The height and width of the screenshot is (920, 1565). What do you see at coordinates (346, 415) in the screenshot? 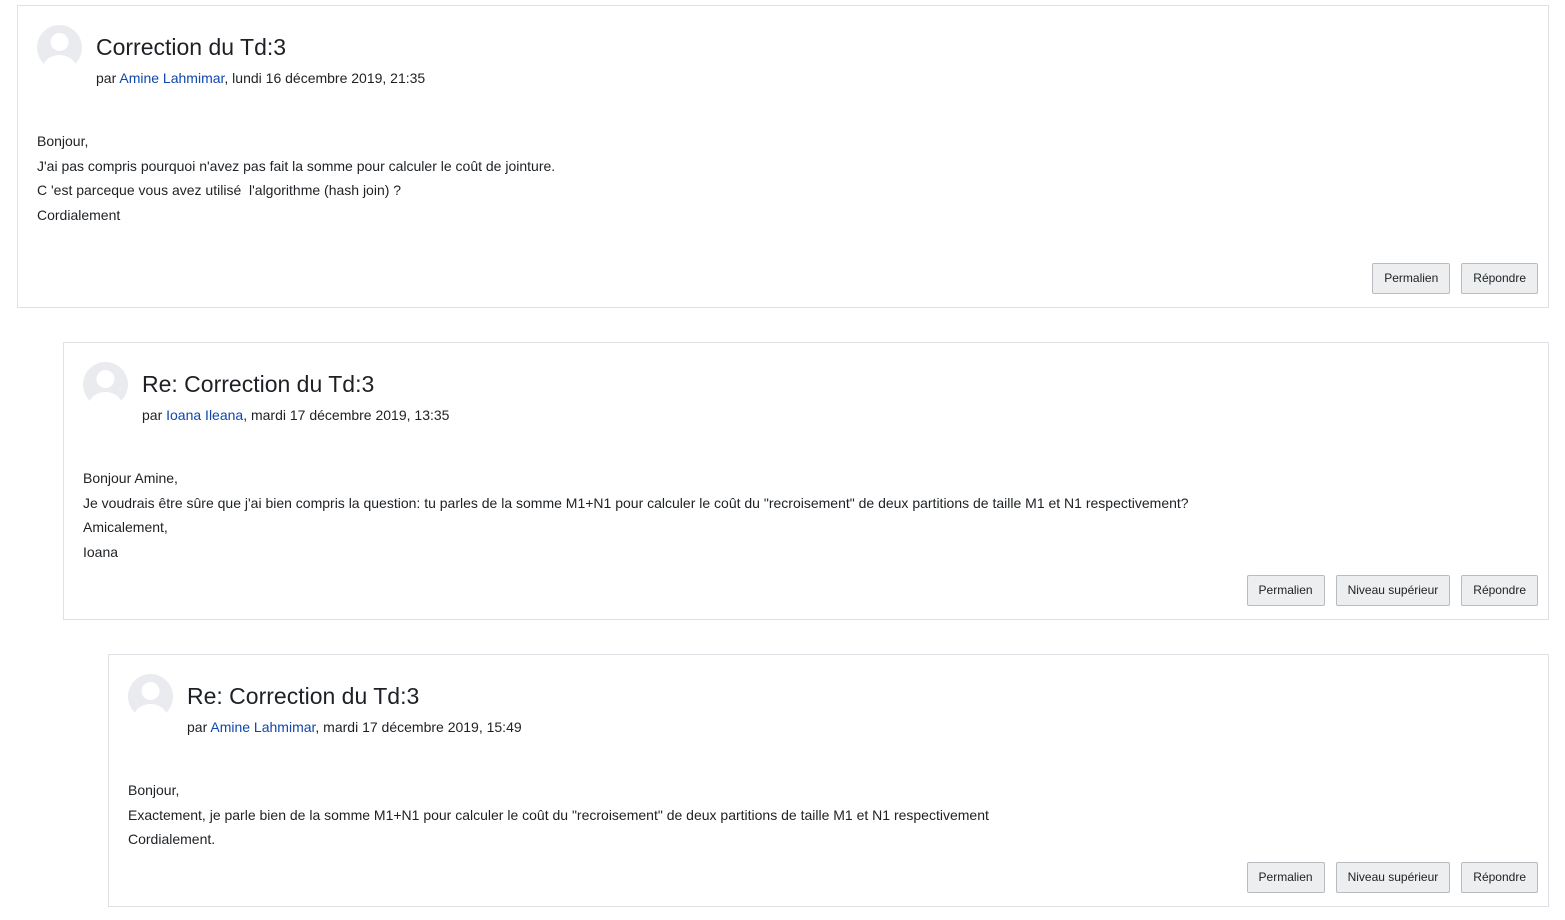
I see `post-date: , mardi 17 décembre 2019, 13:35` at bounding box center [346, 415].